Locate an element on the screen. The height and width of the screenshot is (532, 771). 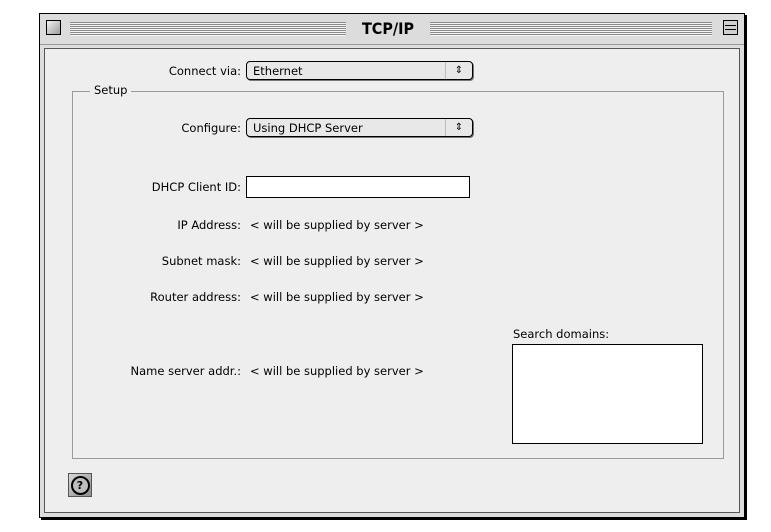
connect-via-label: Connect via: is located at coordinates (204, 71).